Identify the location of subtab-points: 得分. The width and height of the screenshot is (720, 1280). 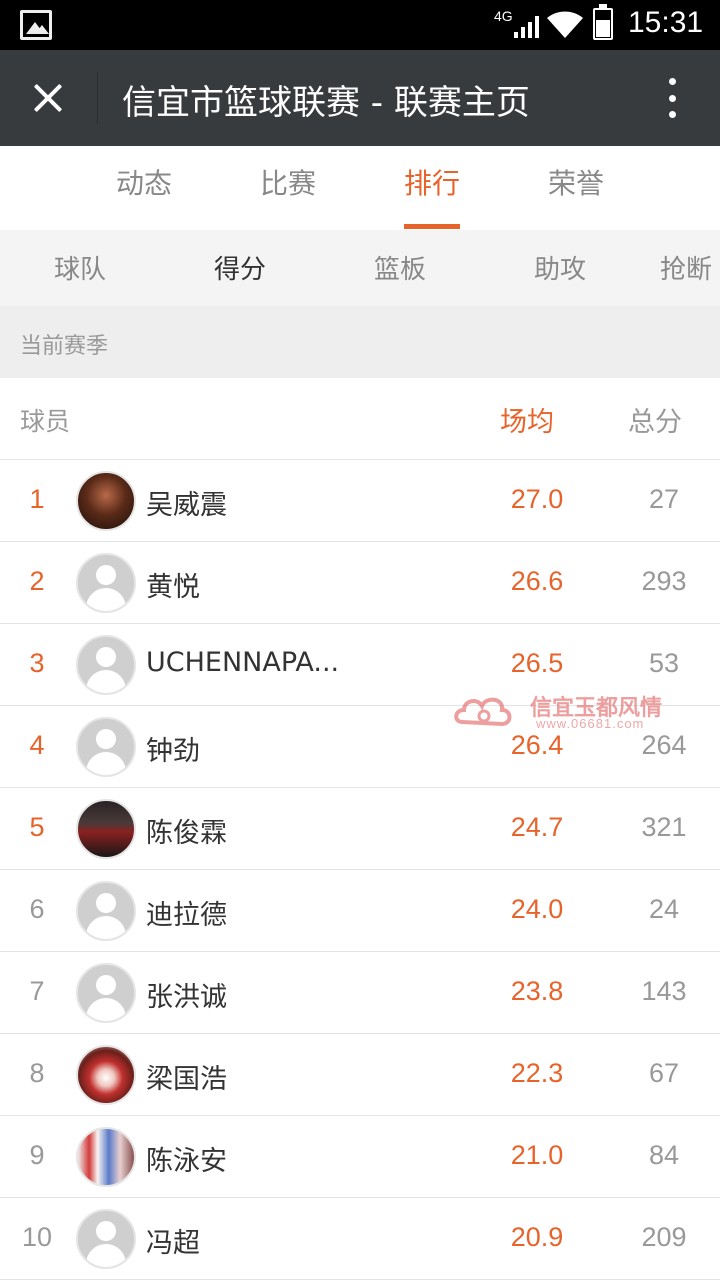
(240, 267).